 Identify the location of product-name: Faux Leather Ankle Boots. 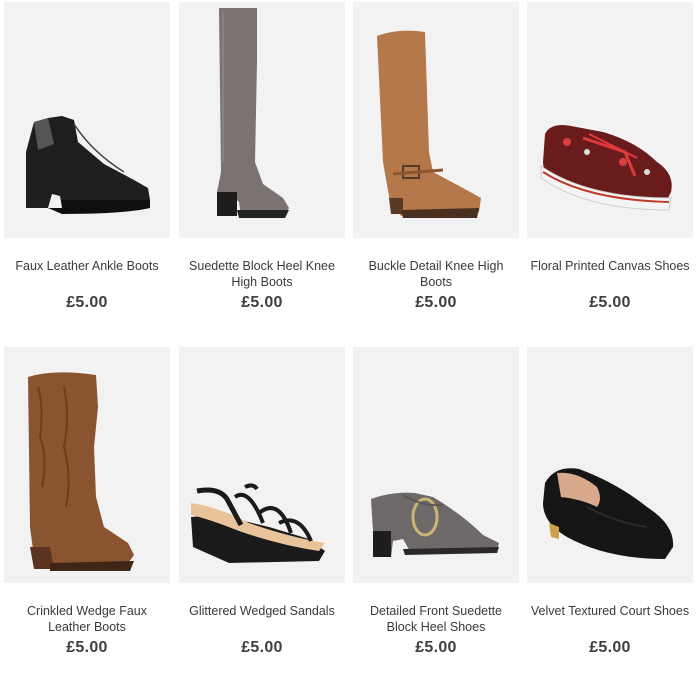
(87, 275).